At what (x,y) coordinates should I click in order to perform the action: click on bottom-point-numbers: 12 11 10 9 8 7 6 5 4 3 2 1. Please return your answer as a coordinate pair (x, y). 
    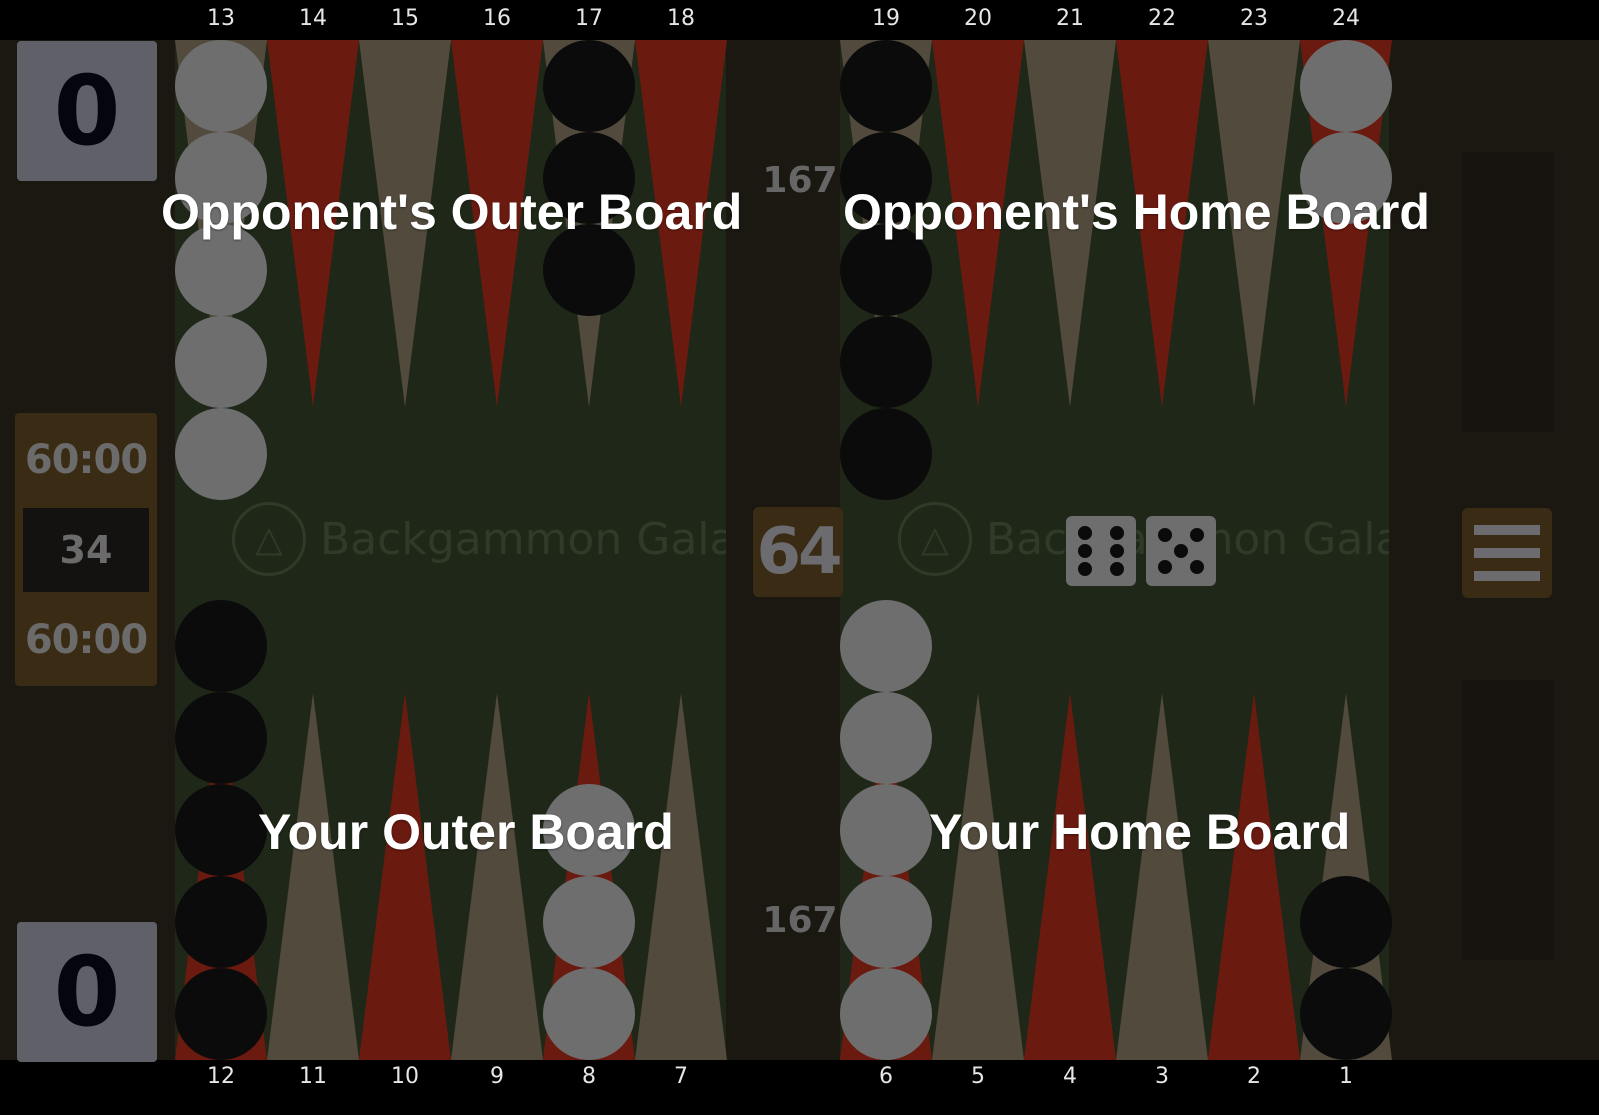
    Looking at the image, I should click on (799, 1087).